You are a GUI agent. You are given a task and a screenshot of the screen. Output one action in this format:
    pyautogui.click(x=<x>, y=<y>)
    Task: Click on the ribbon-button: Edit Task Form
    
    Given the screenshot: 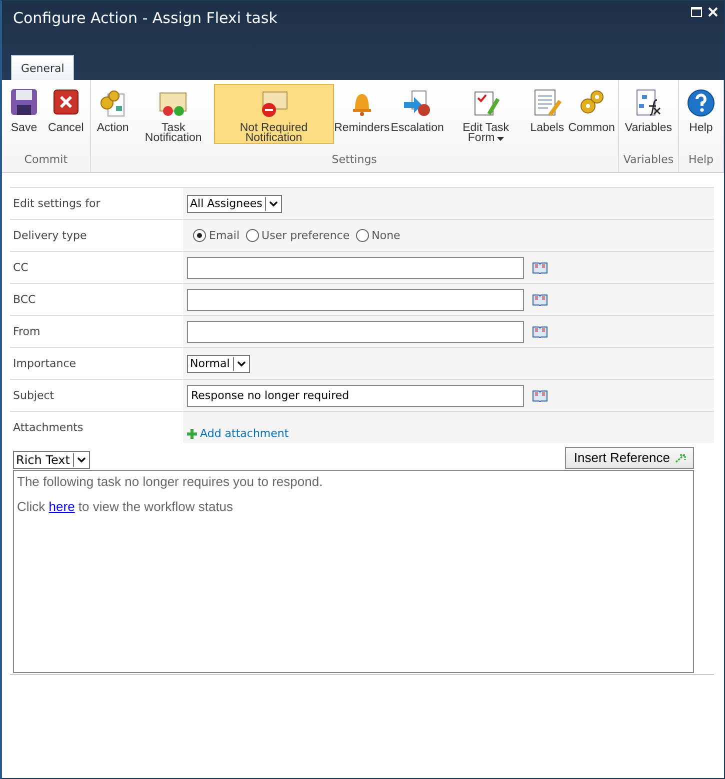 What is the action you would take?
    pyautogui.click(x=486, y=114)
    